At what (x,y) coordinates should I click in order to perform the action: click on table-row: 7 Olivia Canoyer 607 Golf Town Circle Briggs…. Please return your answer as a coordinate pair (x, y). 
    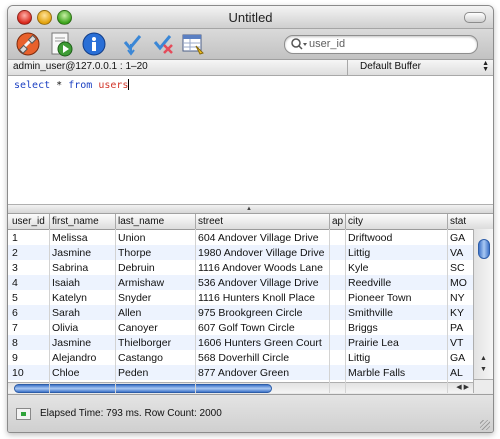
    Looking at the image, I should click on (240, 327).